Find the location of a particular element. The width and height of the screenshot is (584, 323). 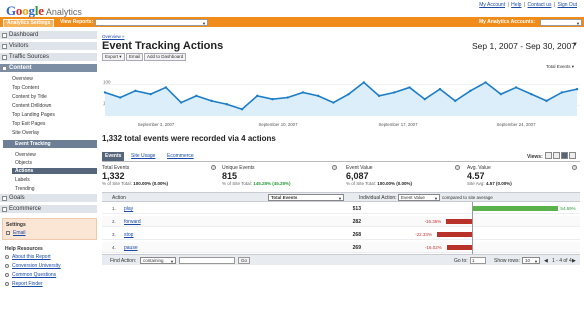

compare-metric-select: Event Value ▼ is located at coordinates (419, 197).